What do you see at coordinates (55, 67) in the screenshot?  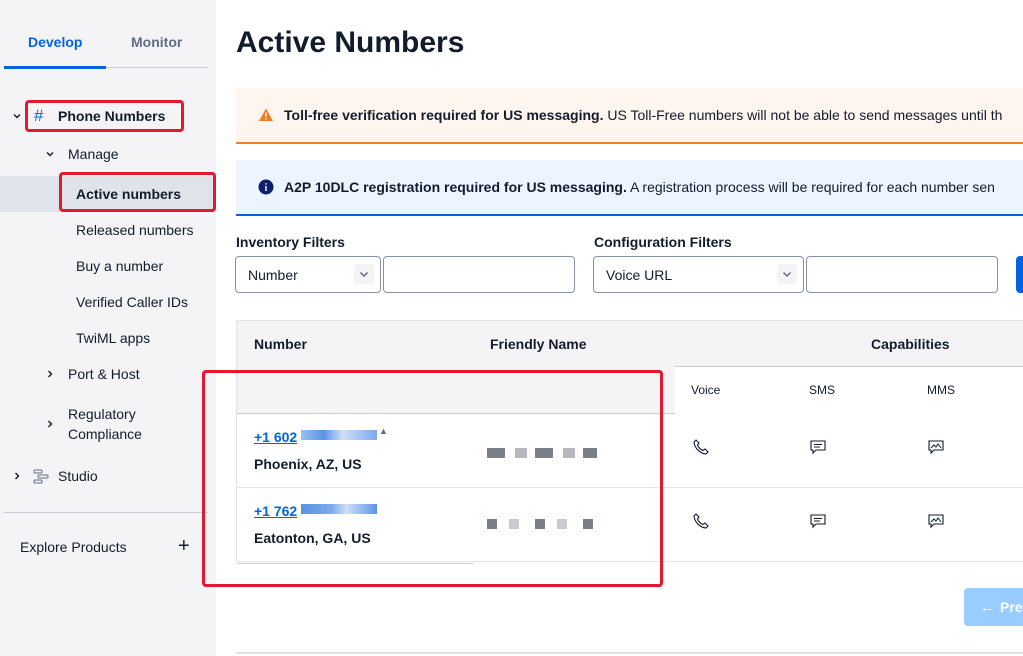 I see `active-tab-indicator` at bounding box center [55, 67].